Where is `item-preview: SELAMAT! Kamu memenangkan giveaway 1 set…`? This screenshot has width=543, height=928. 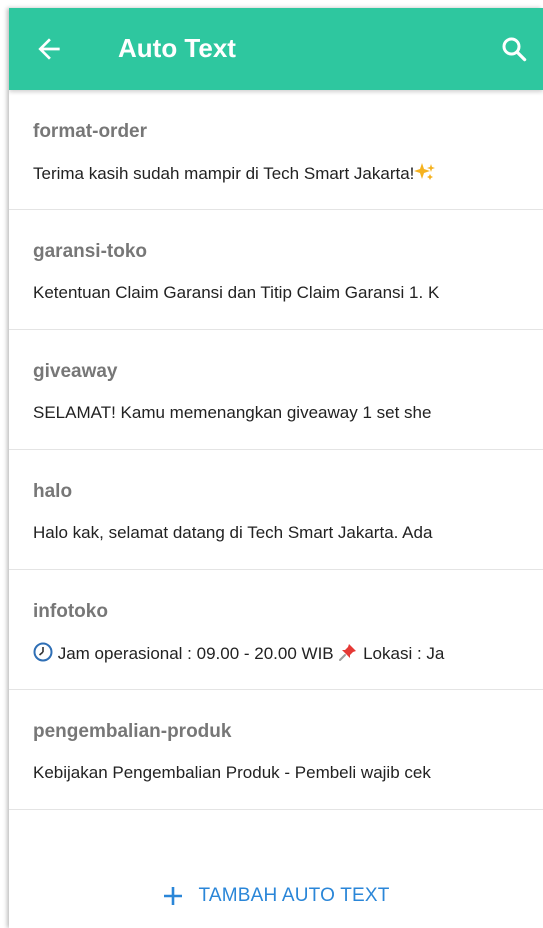 item-preview: SELAMAT! Kamu memenangkan giveaway 1 set… is located at coordinates (232, 412).